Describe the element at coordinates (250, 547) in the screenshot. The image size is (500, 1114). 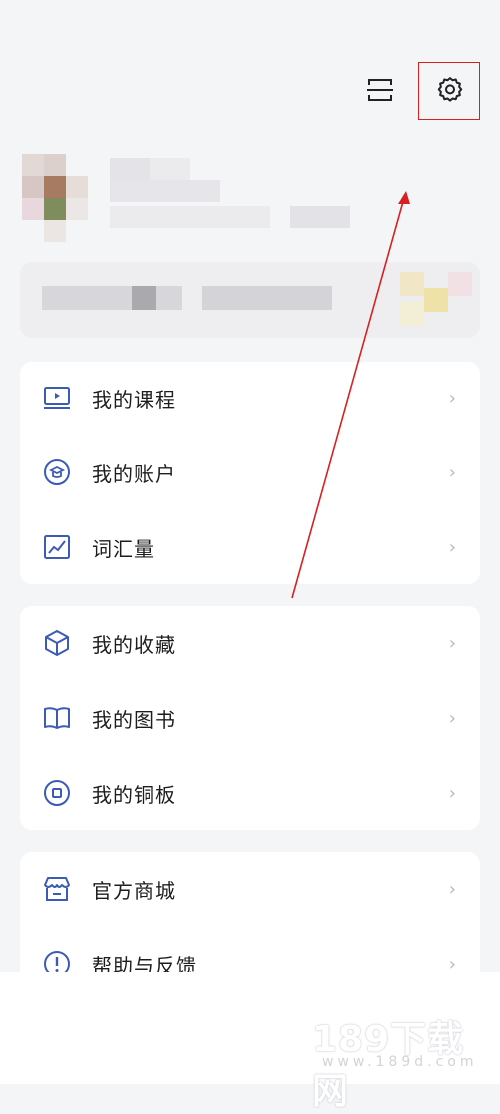
I see `menu-item-vocabulary: 词汇量 ›` at that location.